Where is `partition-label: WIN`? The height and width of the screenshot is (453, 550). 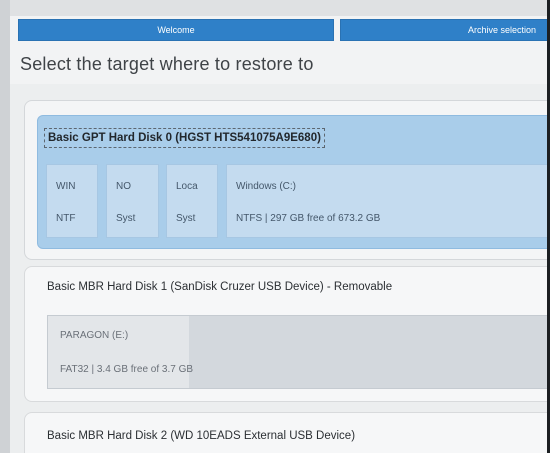 partition-label: WIN is located at coordinates (66, 186).